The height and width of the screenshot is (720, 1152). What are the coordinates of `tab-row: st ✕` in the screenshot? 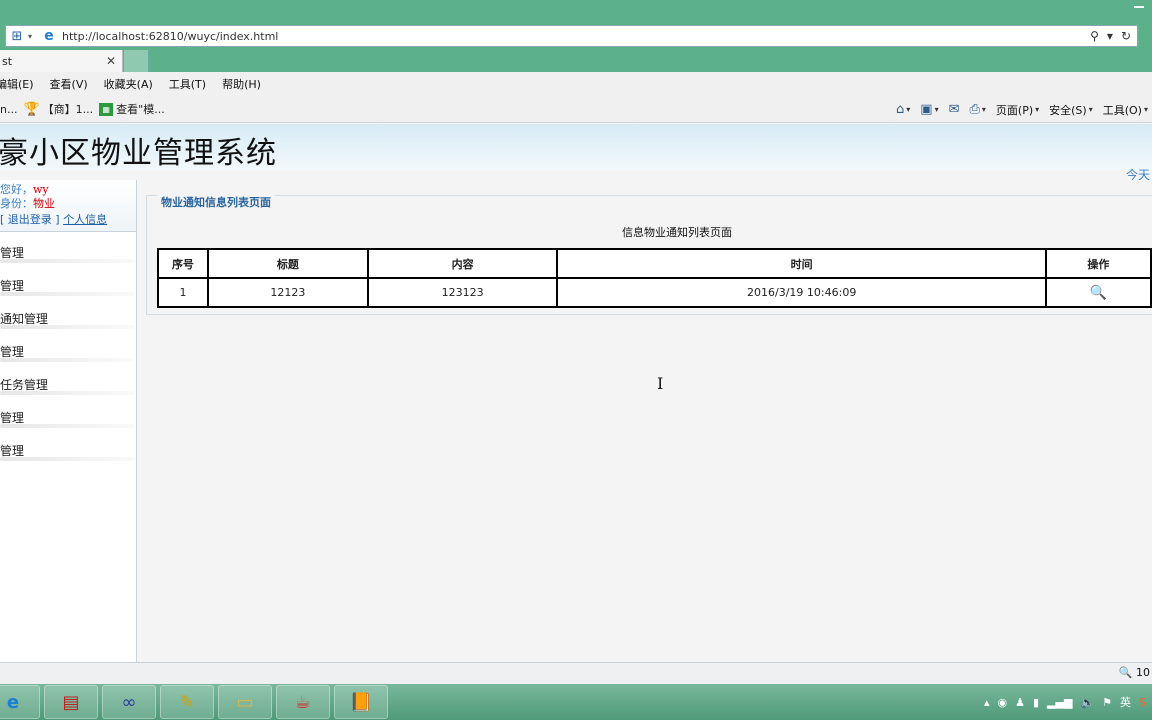 It's located at (576, 61).